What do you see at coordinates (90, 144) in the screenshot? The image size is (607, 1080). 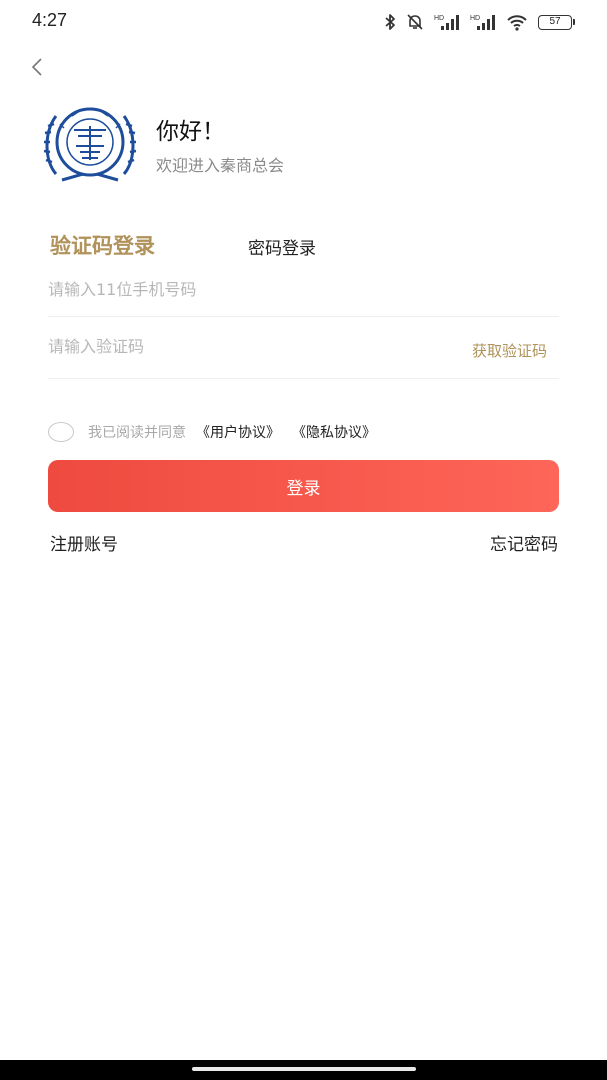 I see `logo-emblem` at bounding box center [90, 144].